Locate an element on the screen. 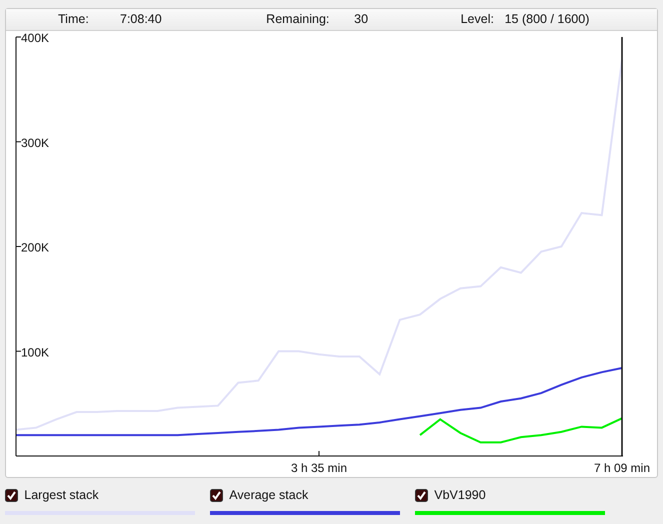 Image resolution: width=663 pixels, height=524 pixels. status-value: 15 (800 / 1600) is located at coordinates (547, 19).